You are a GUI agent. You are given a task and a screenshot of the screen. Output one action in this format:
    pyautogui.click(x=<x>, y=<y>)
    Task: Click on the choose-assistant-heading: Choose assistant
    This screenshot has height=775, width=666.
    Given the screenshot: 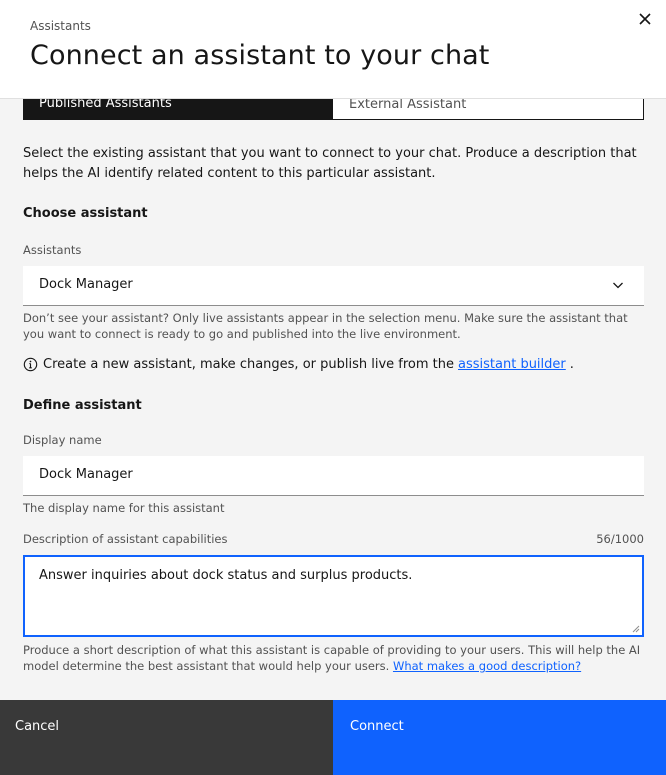 What is the action you would take?
    pyautogui.click(x=85, y=213)
    